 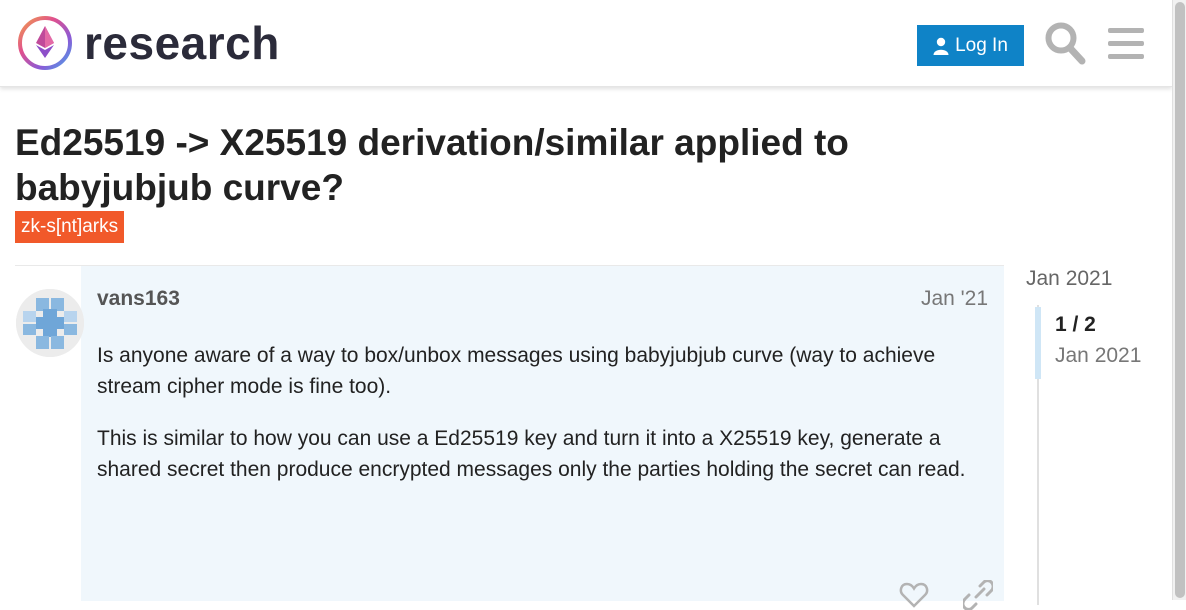 I want to click on post-username: vans163, so click(x=138, y=299).